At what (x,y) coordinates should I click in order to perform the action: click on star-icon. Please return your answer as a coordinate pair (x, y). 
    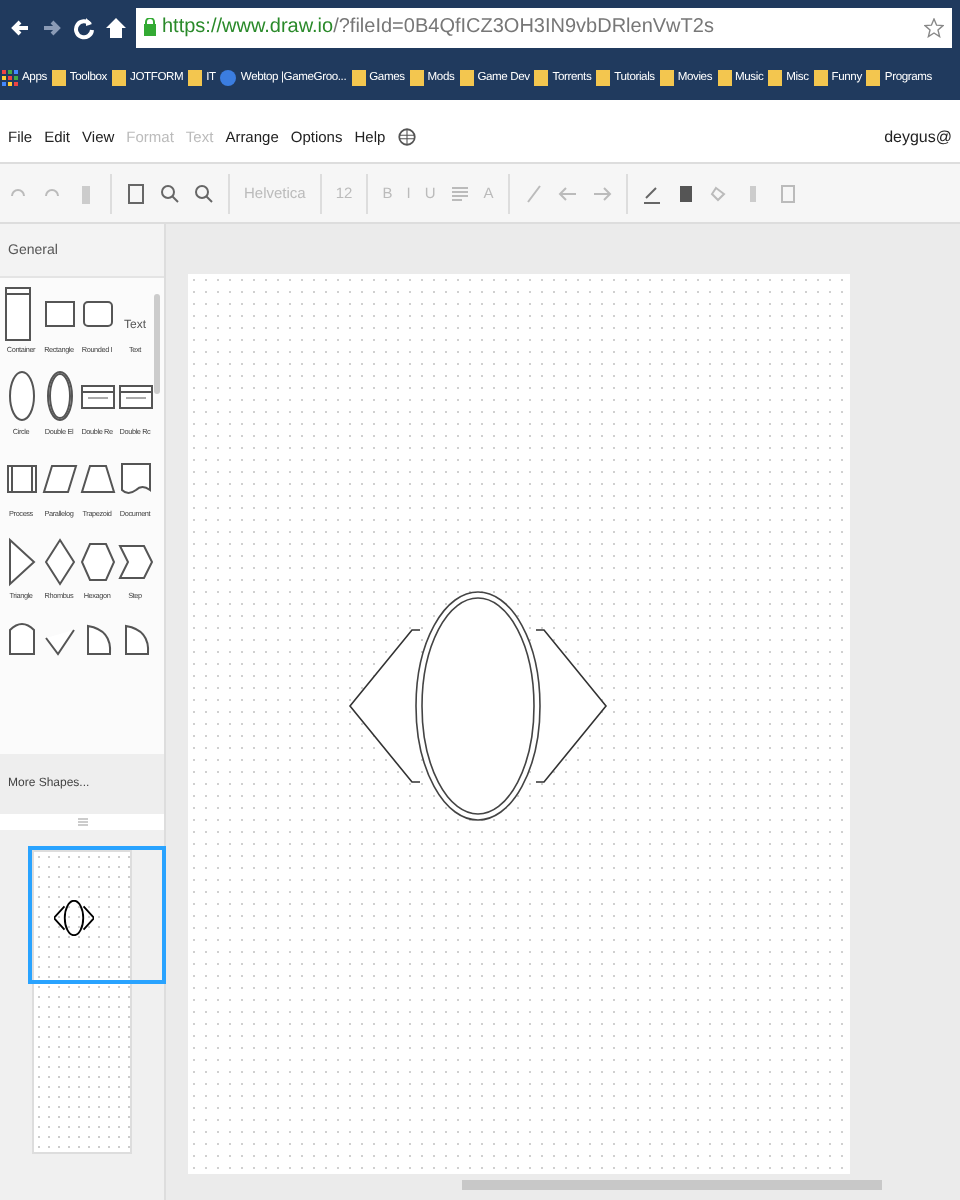
    Looking at the image, I should click on (934, 27).